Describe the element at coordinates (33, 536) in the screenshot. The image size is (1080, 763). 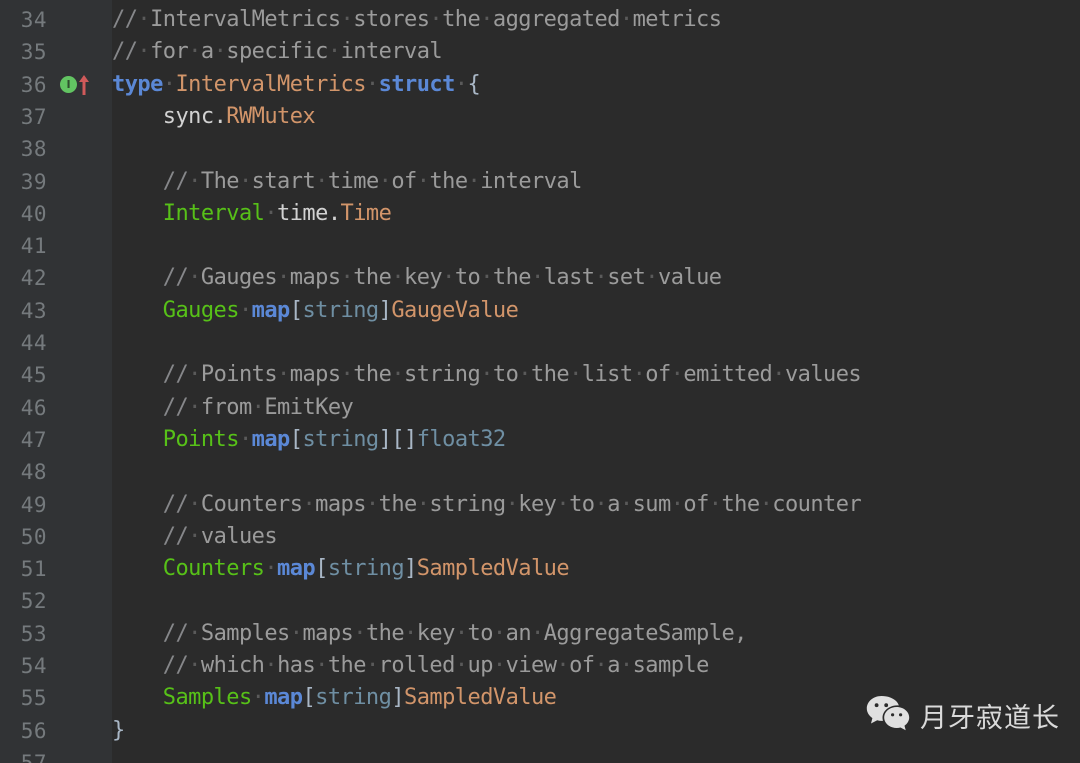
I see `line-number: 50` at that location.